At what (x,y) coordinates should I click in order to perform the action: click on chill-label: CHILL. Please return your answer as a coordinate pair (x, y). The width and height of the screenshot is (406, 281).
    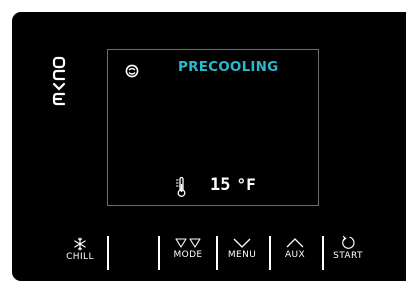
    Looking at the image, I should click on (80, 257).